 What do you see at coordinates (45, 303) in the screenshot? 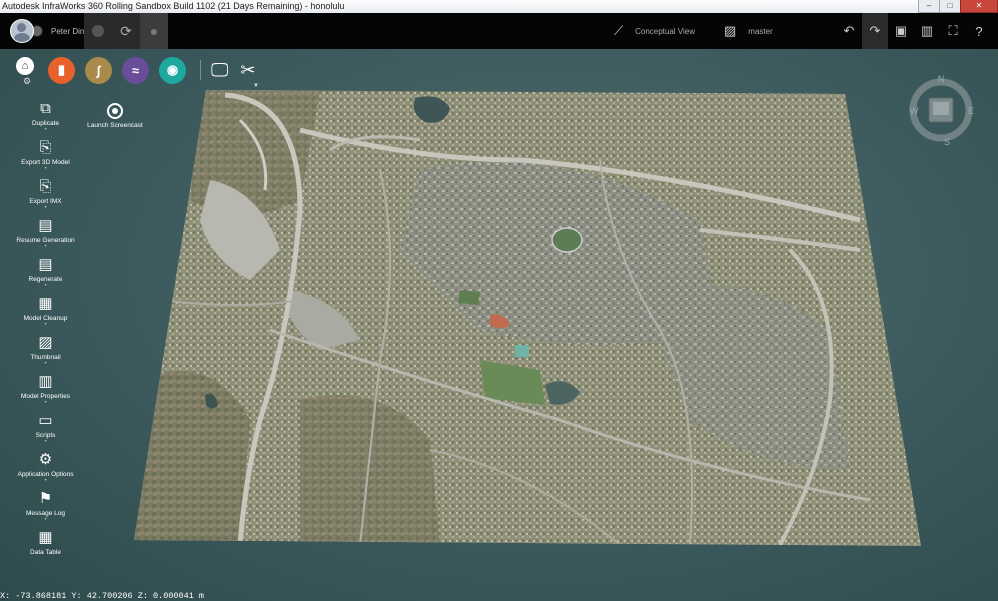
I see `model-cleanup-icon: ▦` at bounding box center [45, 303].